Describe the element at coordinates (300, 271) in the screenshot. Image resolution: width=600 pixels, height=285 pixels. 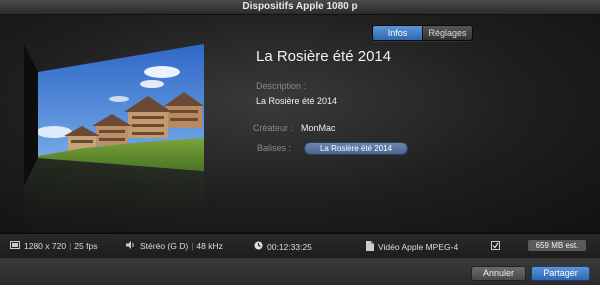
I see `bottom-bar: Annuler Partager` at that location.